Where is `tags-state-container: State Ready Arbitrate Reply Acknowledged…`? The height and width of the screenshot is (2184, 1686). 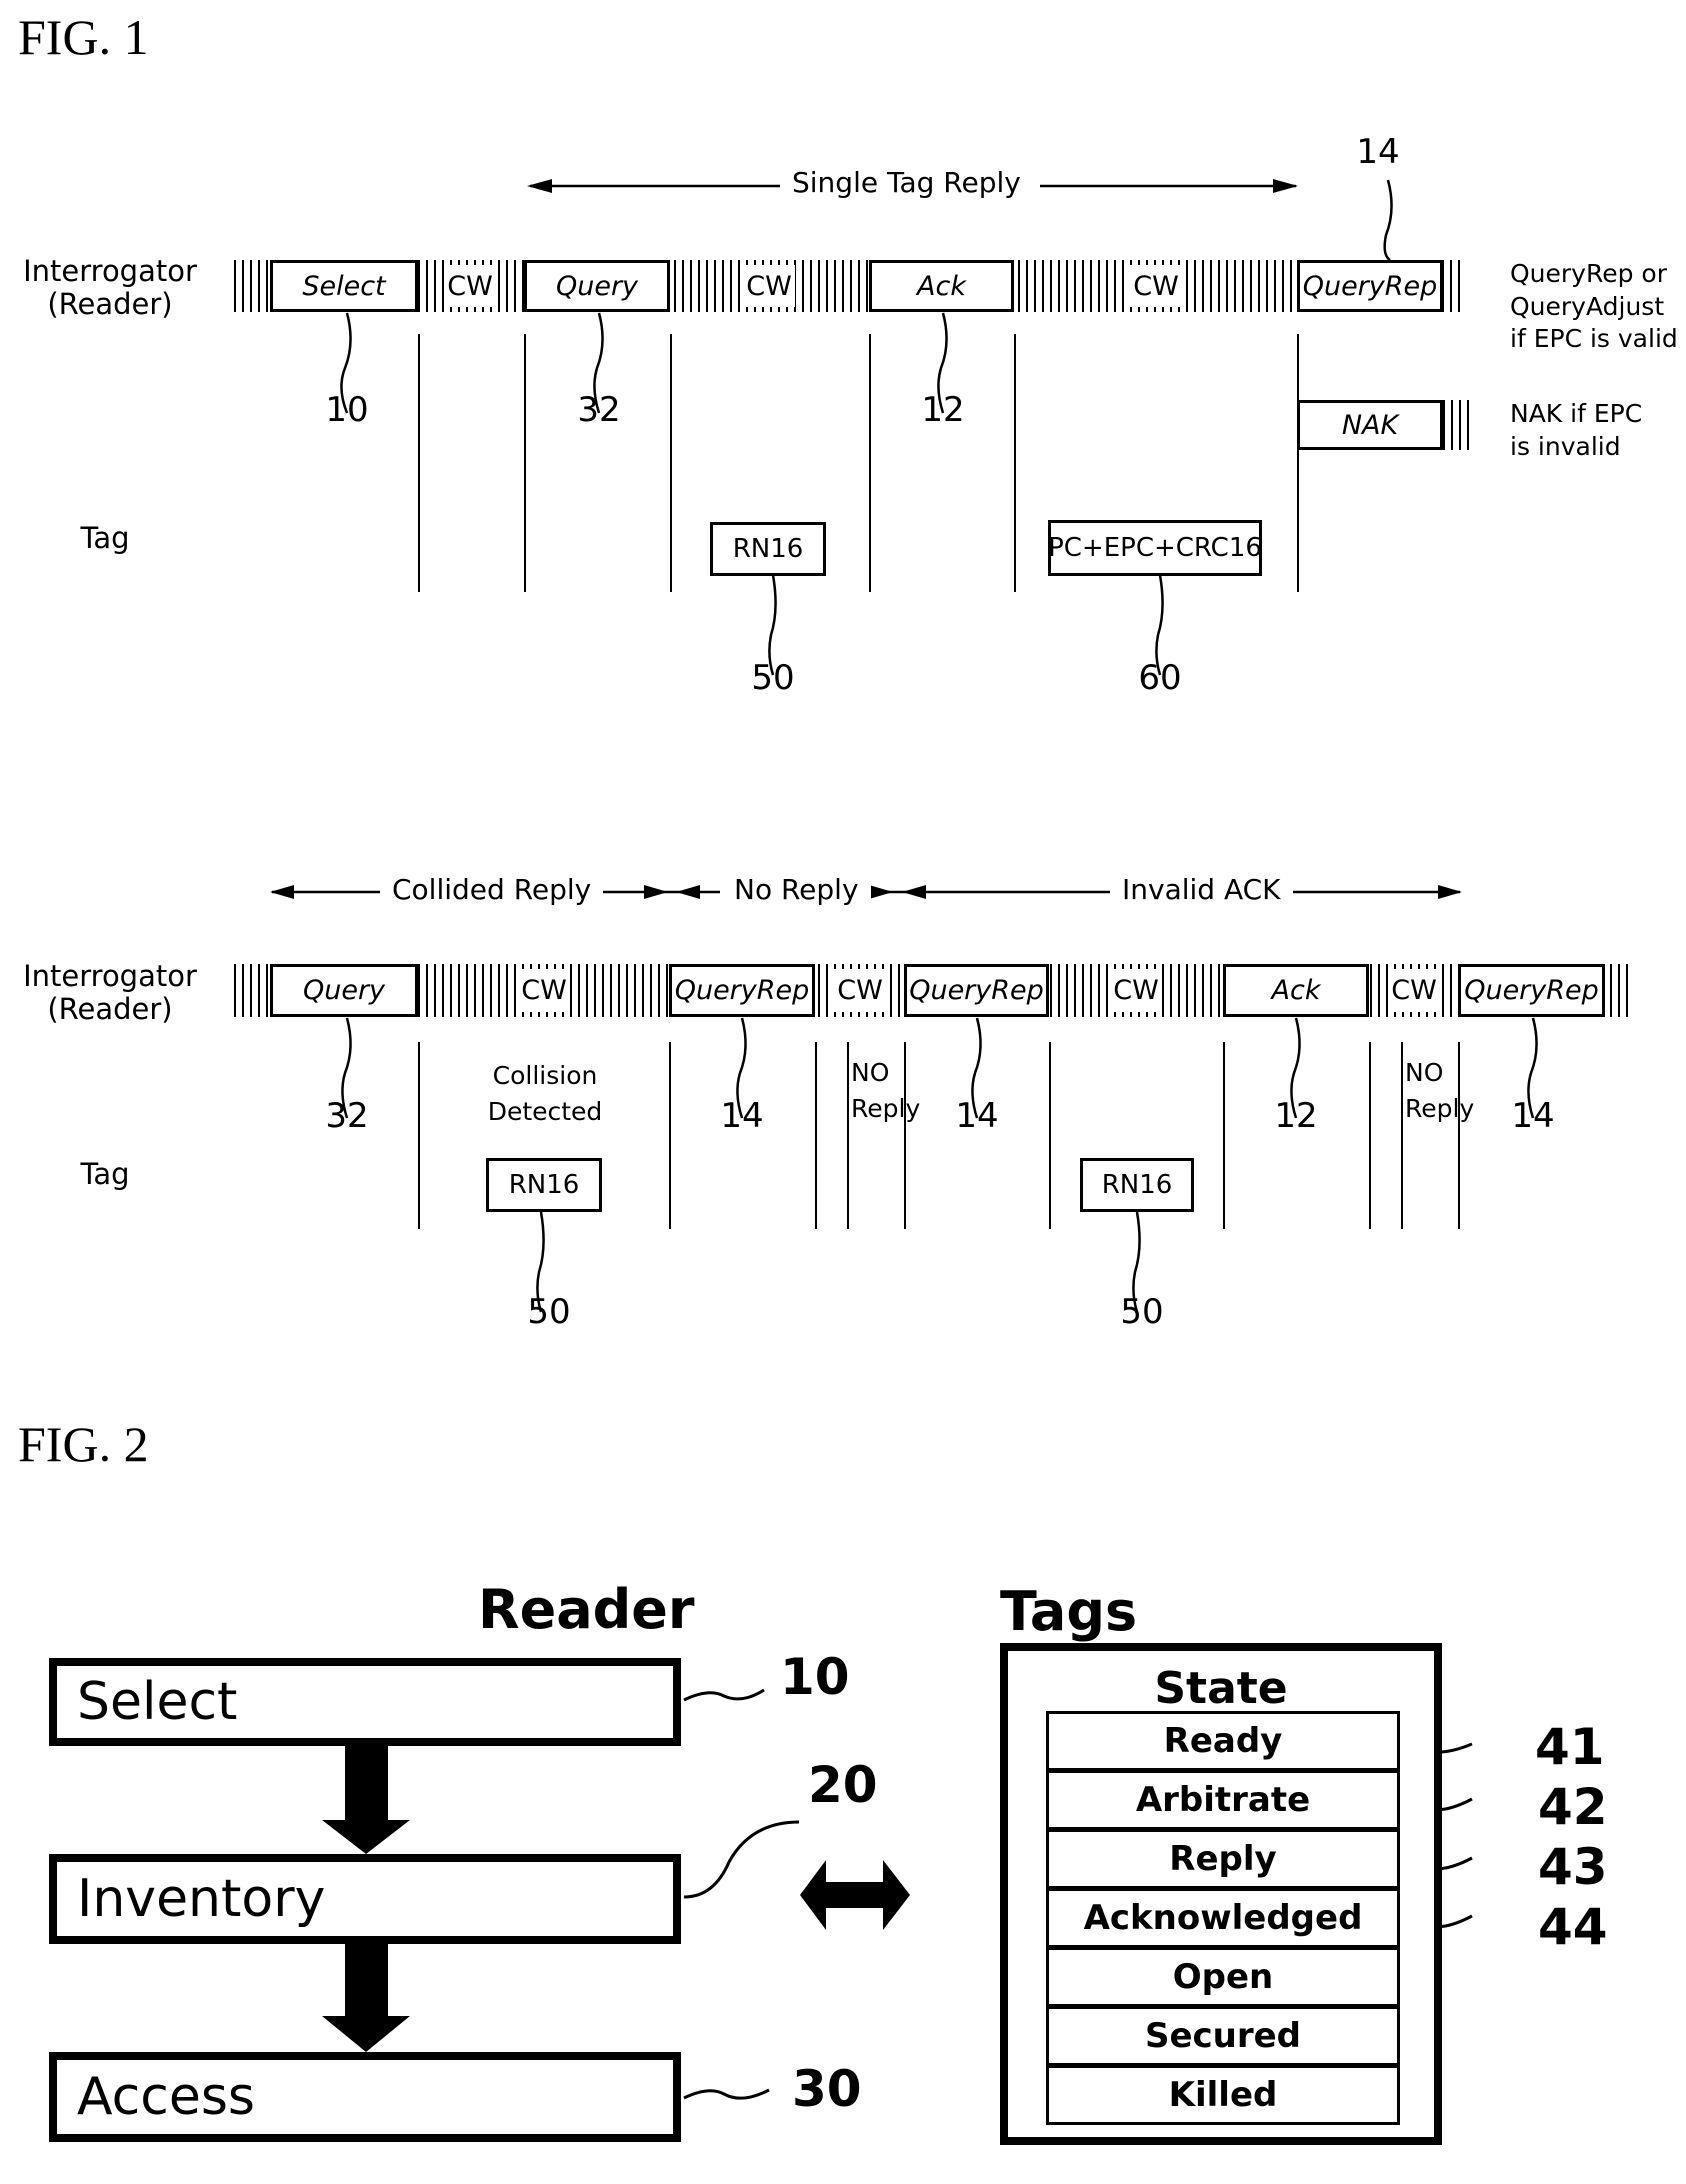 tags-state-container: State Ready Arbitrate Reply Acknowledged… is located at coordinates (1221, 1894).